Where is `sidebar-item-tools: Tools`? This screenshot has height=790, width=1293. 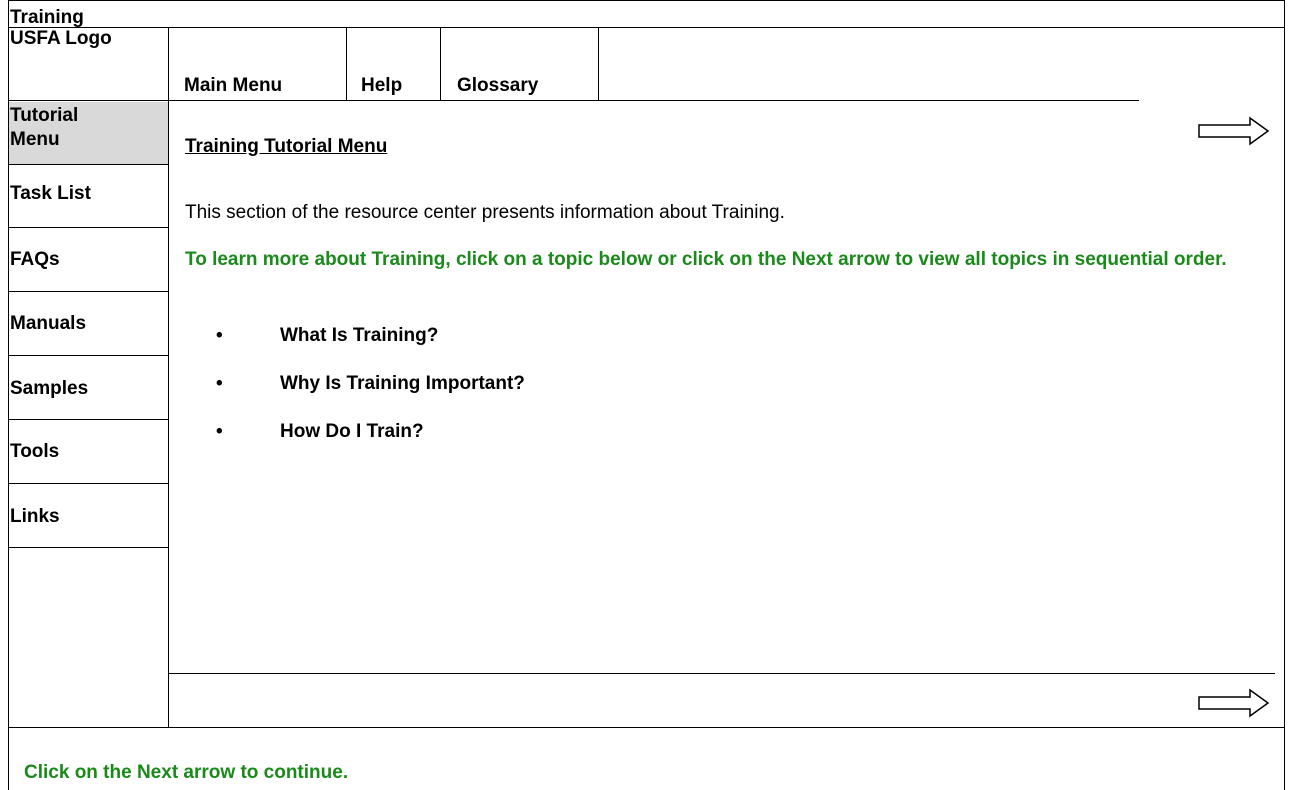 sidebar-item-tools: Tools is located at coordinates (34, 452).